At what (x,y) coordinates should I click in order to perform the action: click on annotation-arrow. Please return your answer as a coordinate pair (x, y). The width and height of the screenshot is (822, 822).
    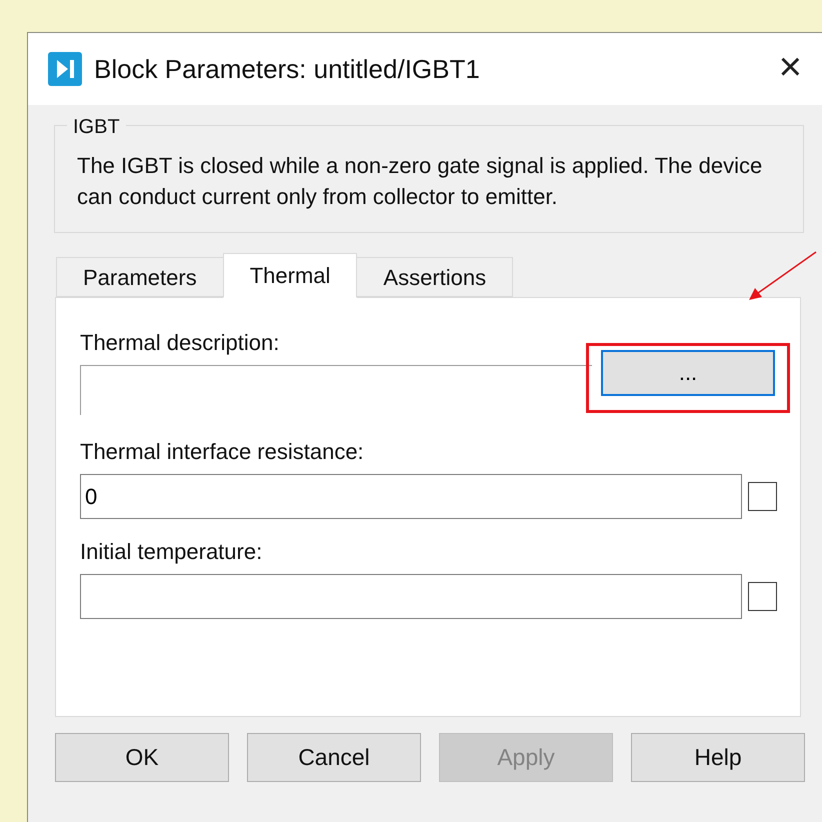
    Looking at the image, I should click on (782, 277).